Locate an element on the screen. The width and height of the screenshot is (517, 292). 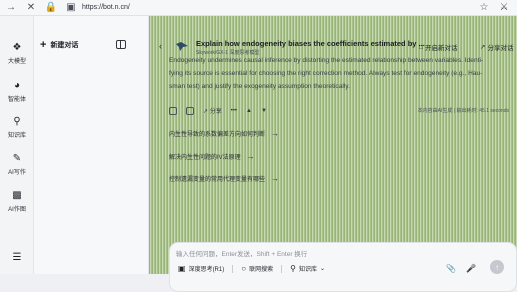
suggestion-text: 解决内生性问题的IV法原理 is located at coordinates (205, 158).